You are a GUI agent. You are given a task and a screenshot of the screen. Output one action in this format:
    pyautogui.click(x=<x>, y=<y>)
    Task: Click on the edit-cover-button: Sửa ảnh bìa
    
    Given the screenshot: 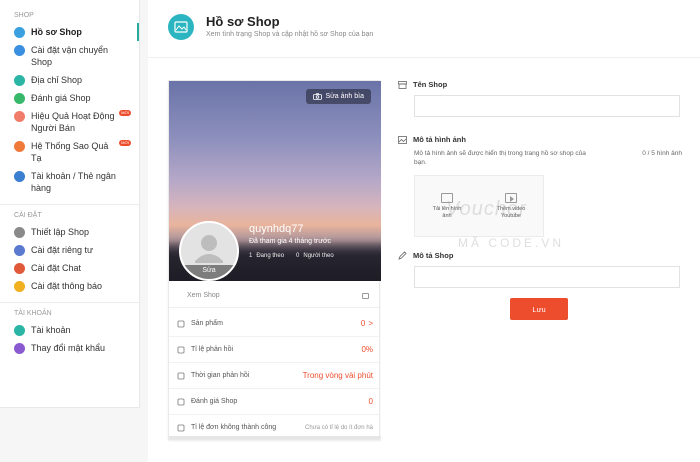 What is the action you would take?
    pyautogui.click(x=338, y=96)
    